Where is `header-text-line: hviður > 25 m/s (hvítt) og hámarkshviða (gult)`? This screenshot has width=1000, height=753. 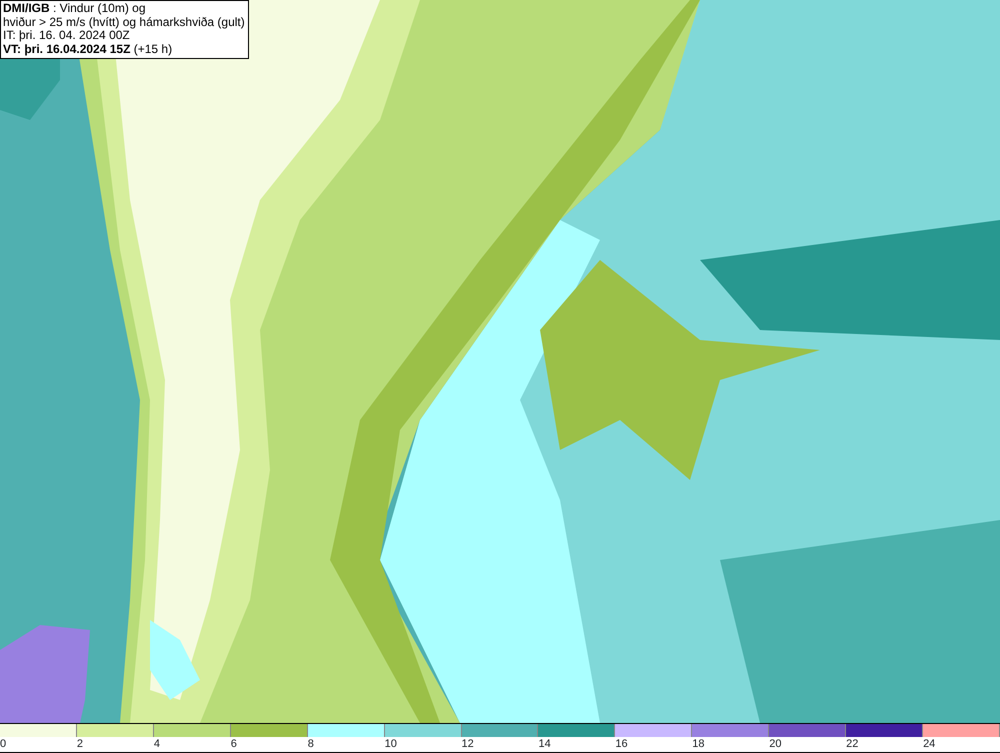
header-text-line: hviður > 25 m/s (hvítt) og hámarkshviða (gult) is located at coordinates (124, 22).